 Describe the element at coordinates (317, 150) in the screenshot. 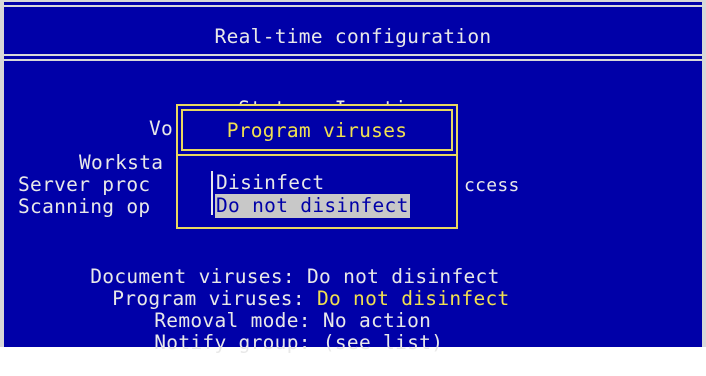

I see `popup-title-separator-inner` at that location.